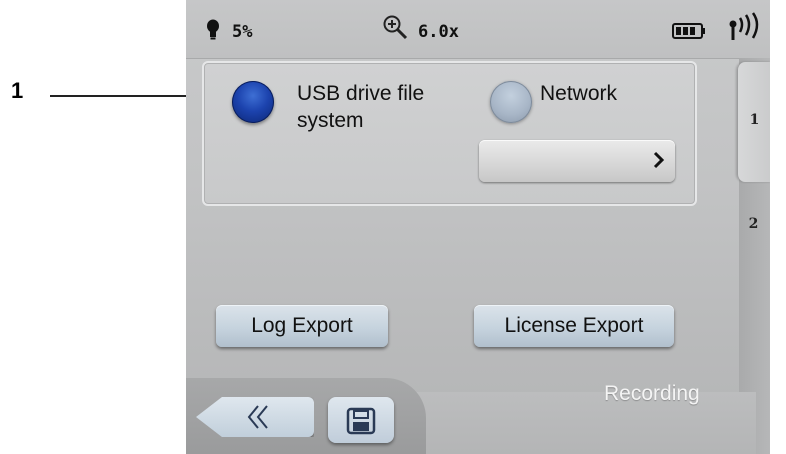  I want to click on tab-1-label: 1, so click(754, 120).